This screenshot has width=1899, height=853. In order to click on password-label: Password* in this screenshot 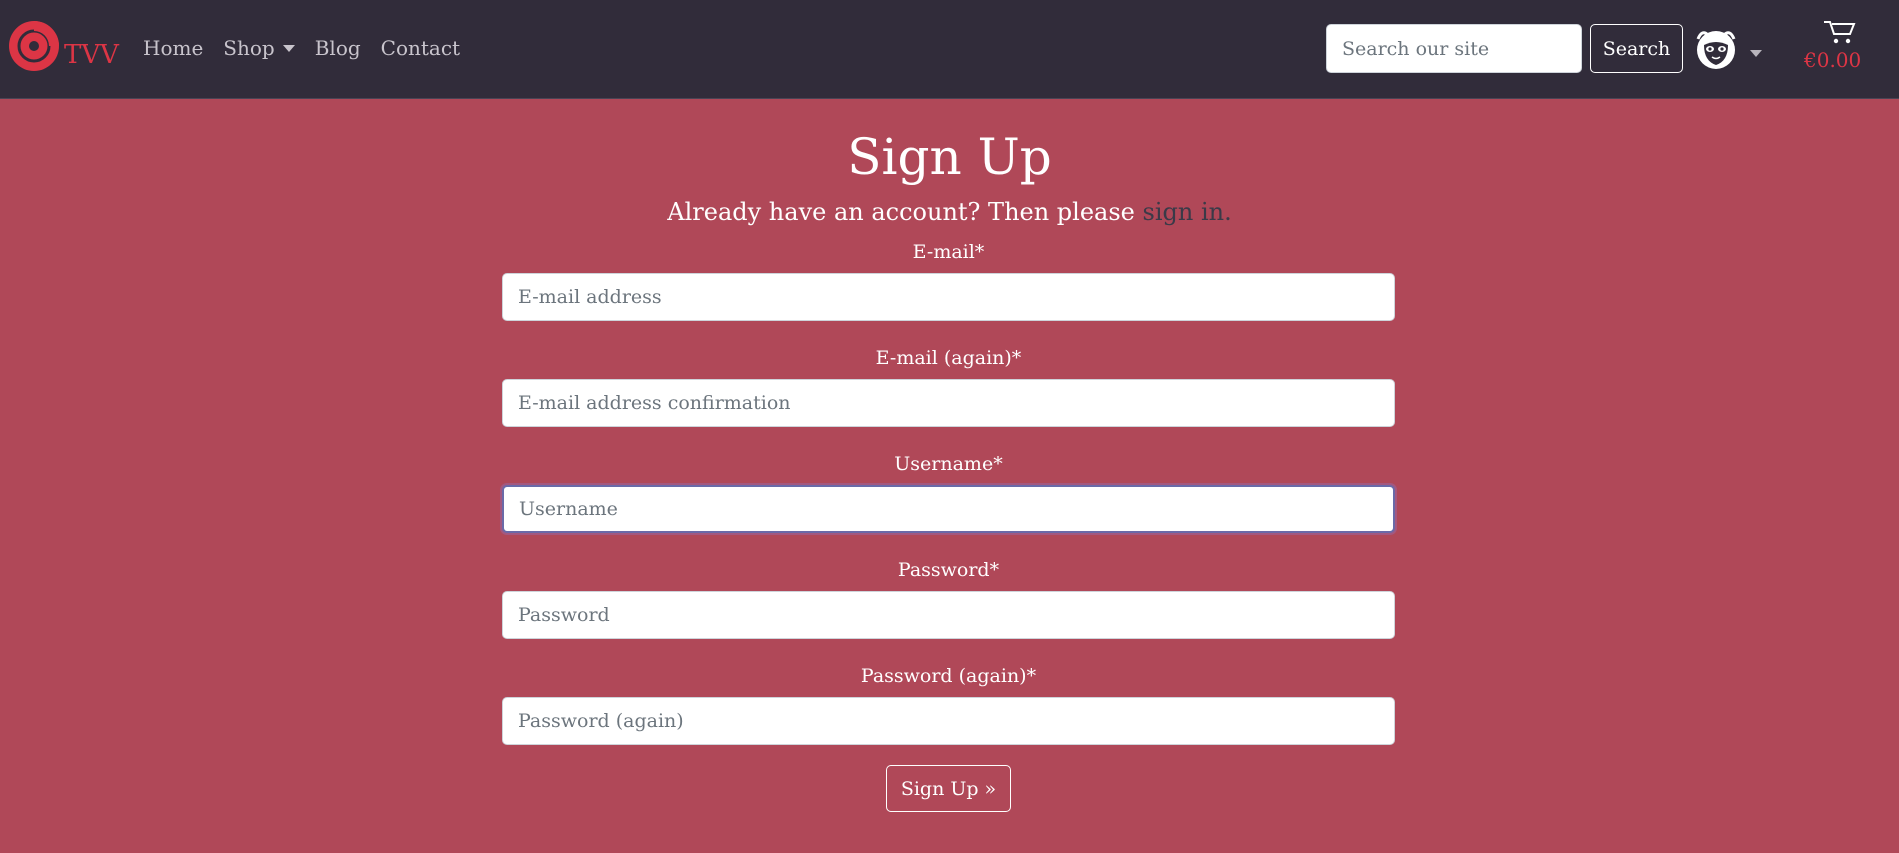, I will do `click(948, 570)`.